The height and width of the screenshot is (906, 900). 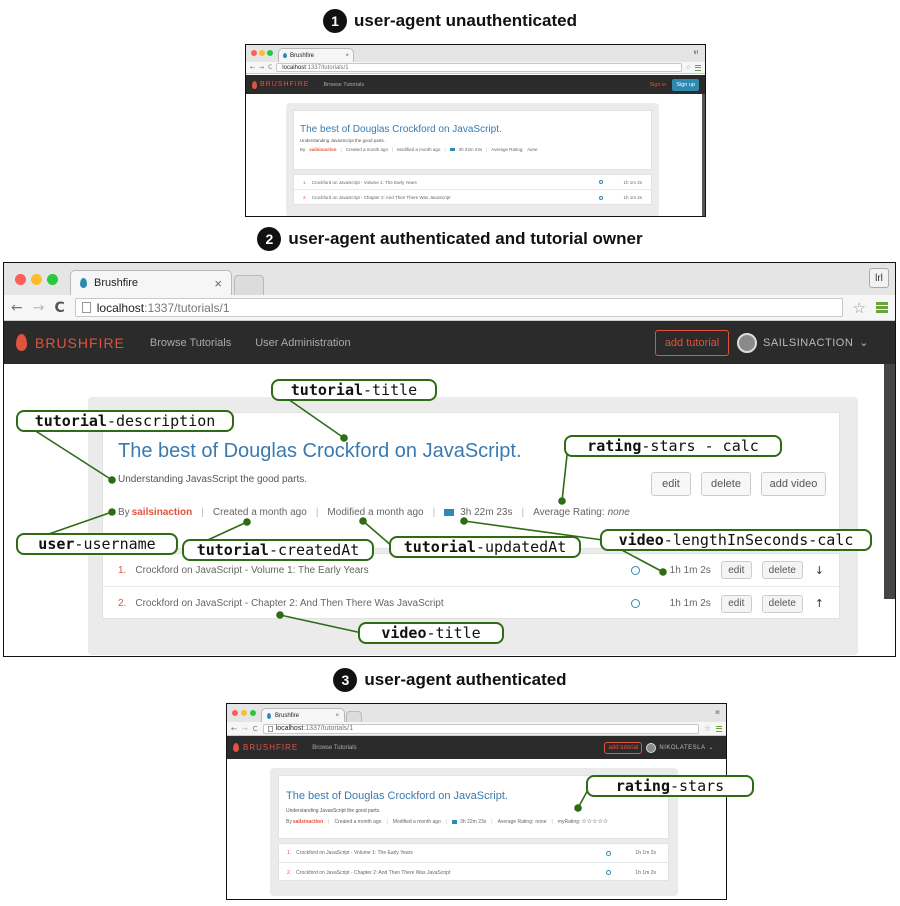 I want to click on move-up-icon: ↑, so click(x=819, y=603).